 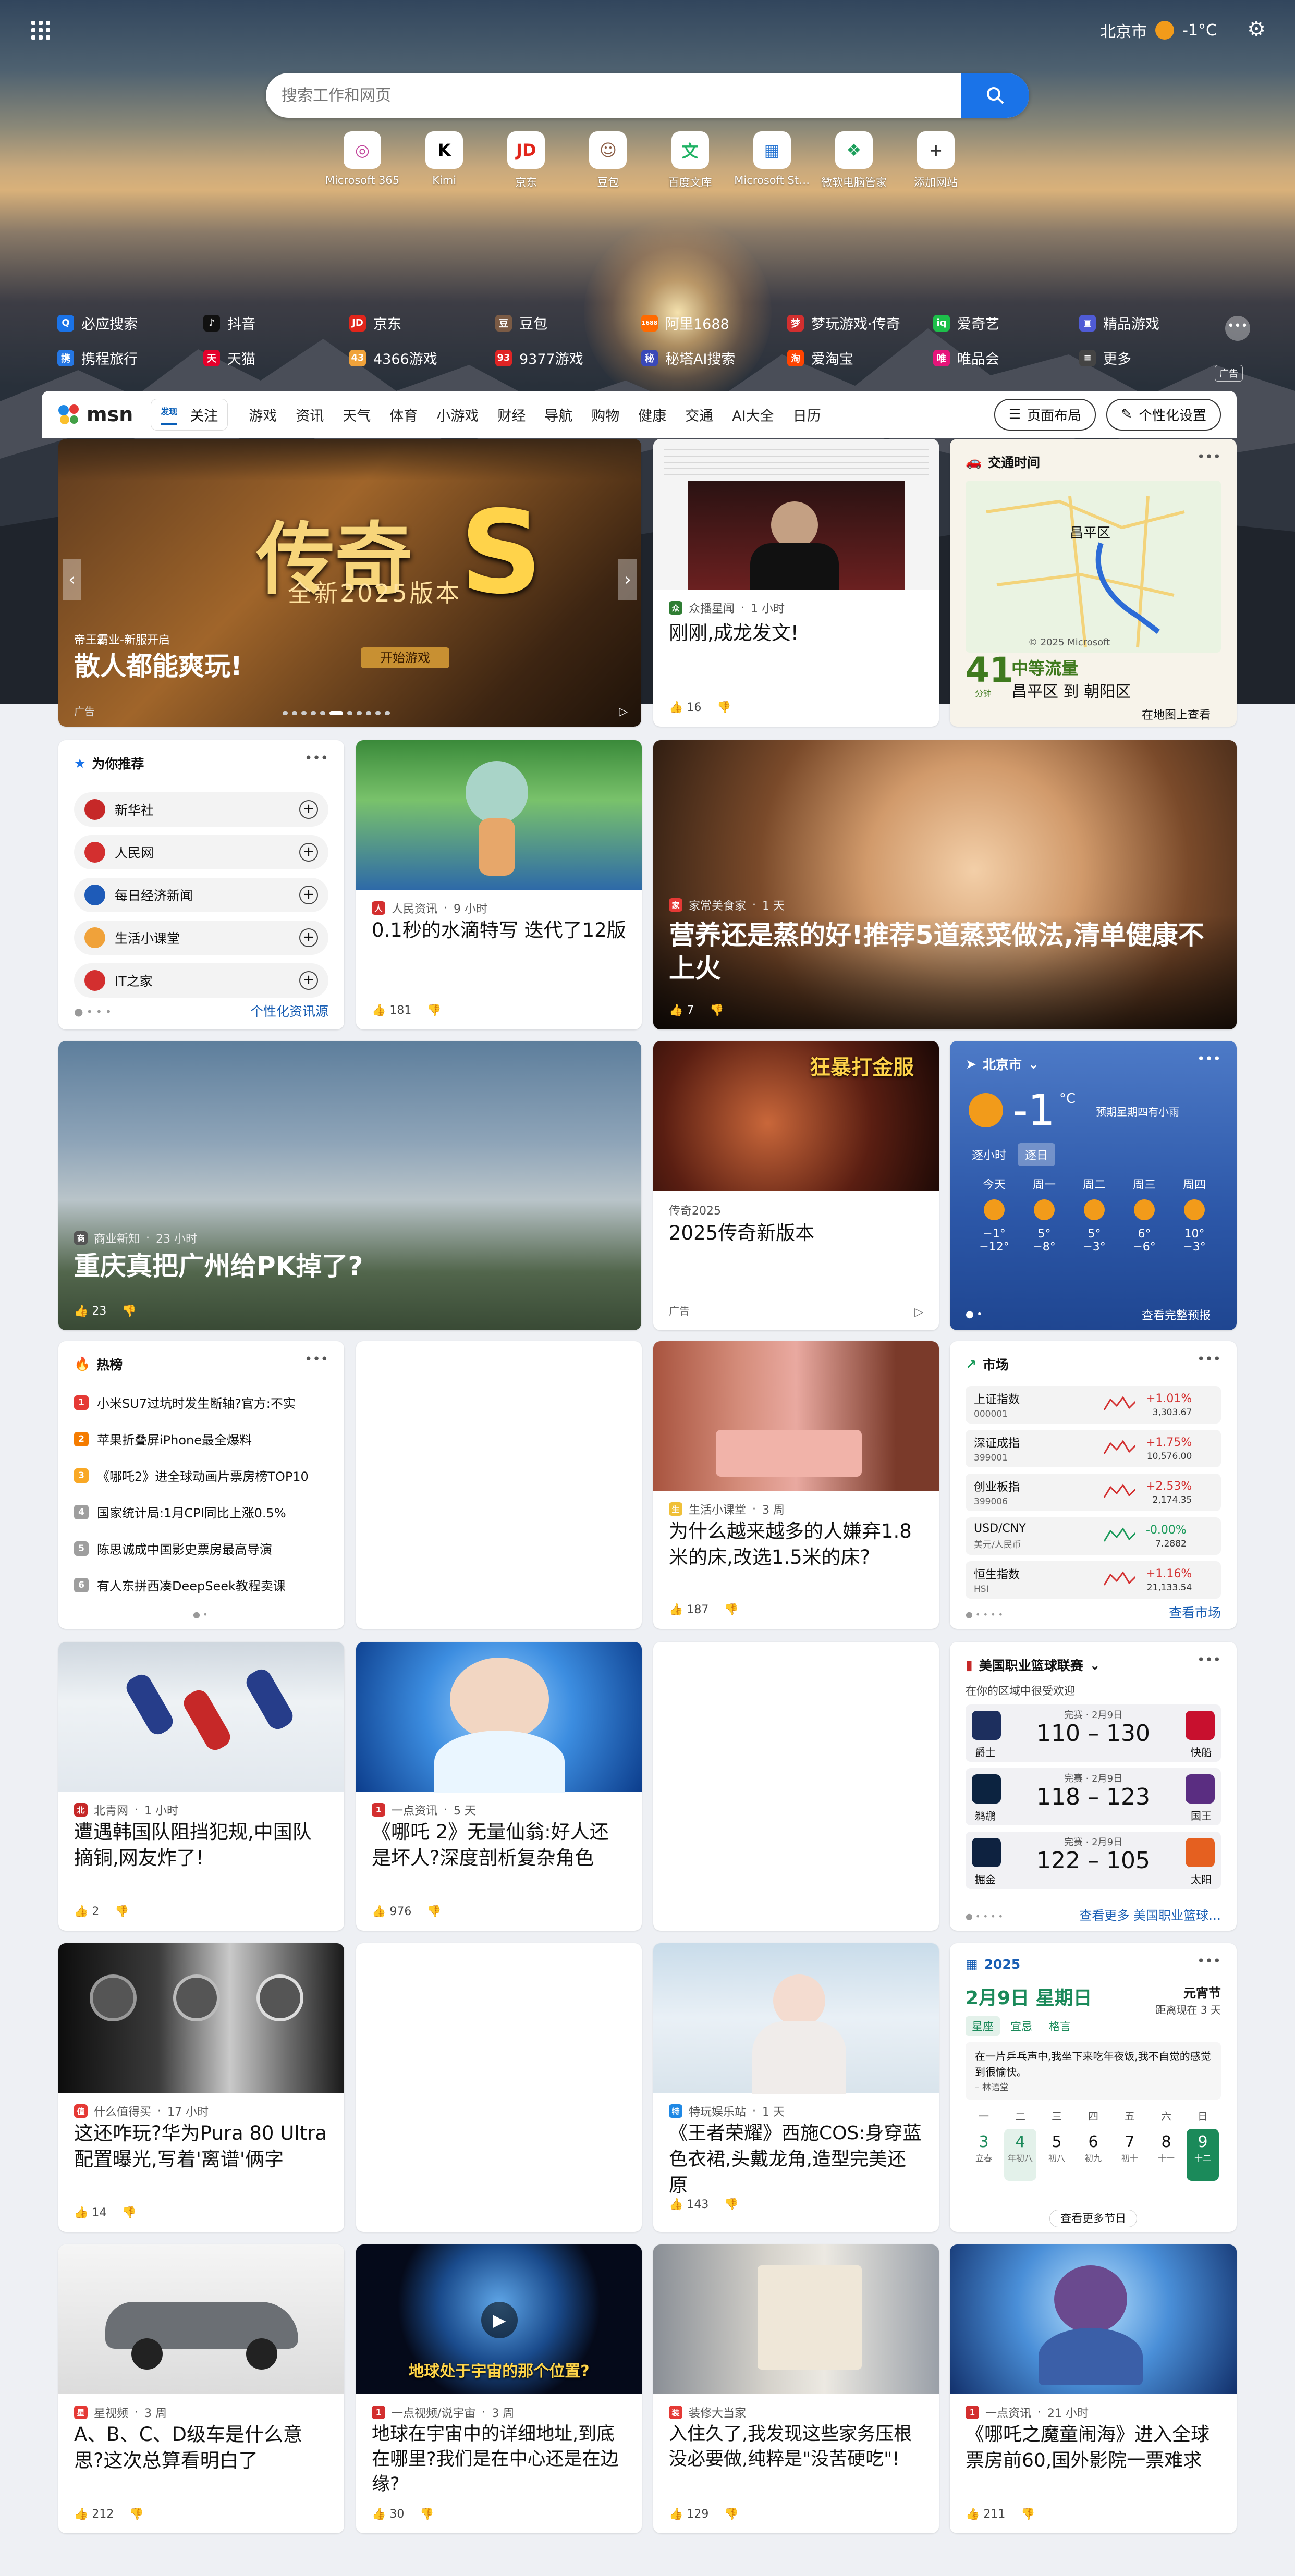 I want to click on source-row: IT之家 +, so click(x=201, y=980).